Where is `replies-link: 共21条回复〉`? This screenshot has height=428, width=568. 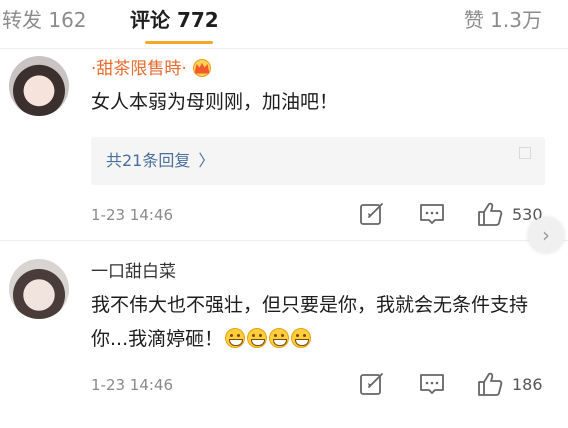
replies-link: 共21条回复〉 is located at coordinates (160, 161).